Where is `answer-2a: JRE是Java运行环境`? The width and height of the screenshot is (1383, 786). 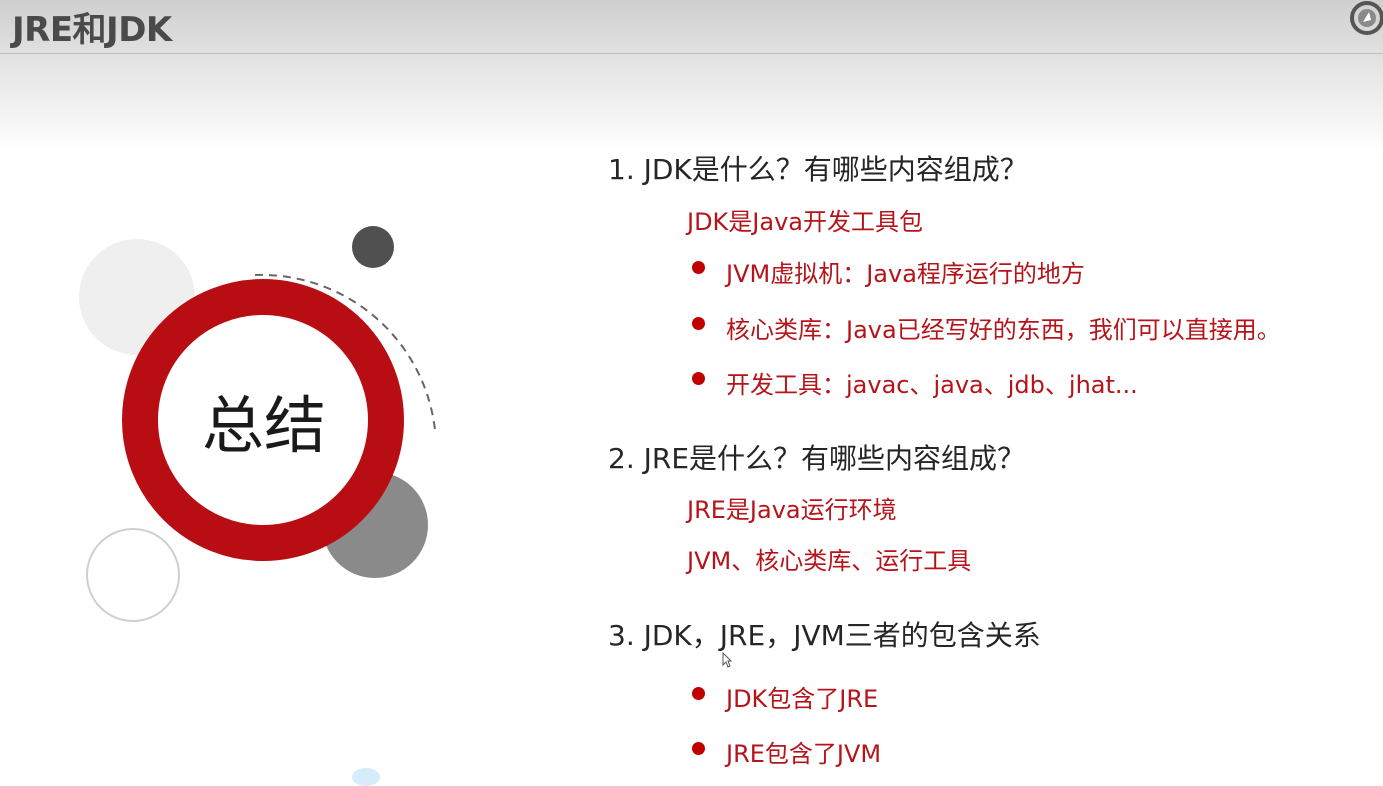 answer-2a: JRE是Java运行环境 is located at coordinates (792, 510).